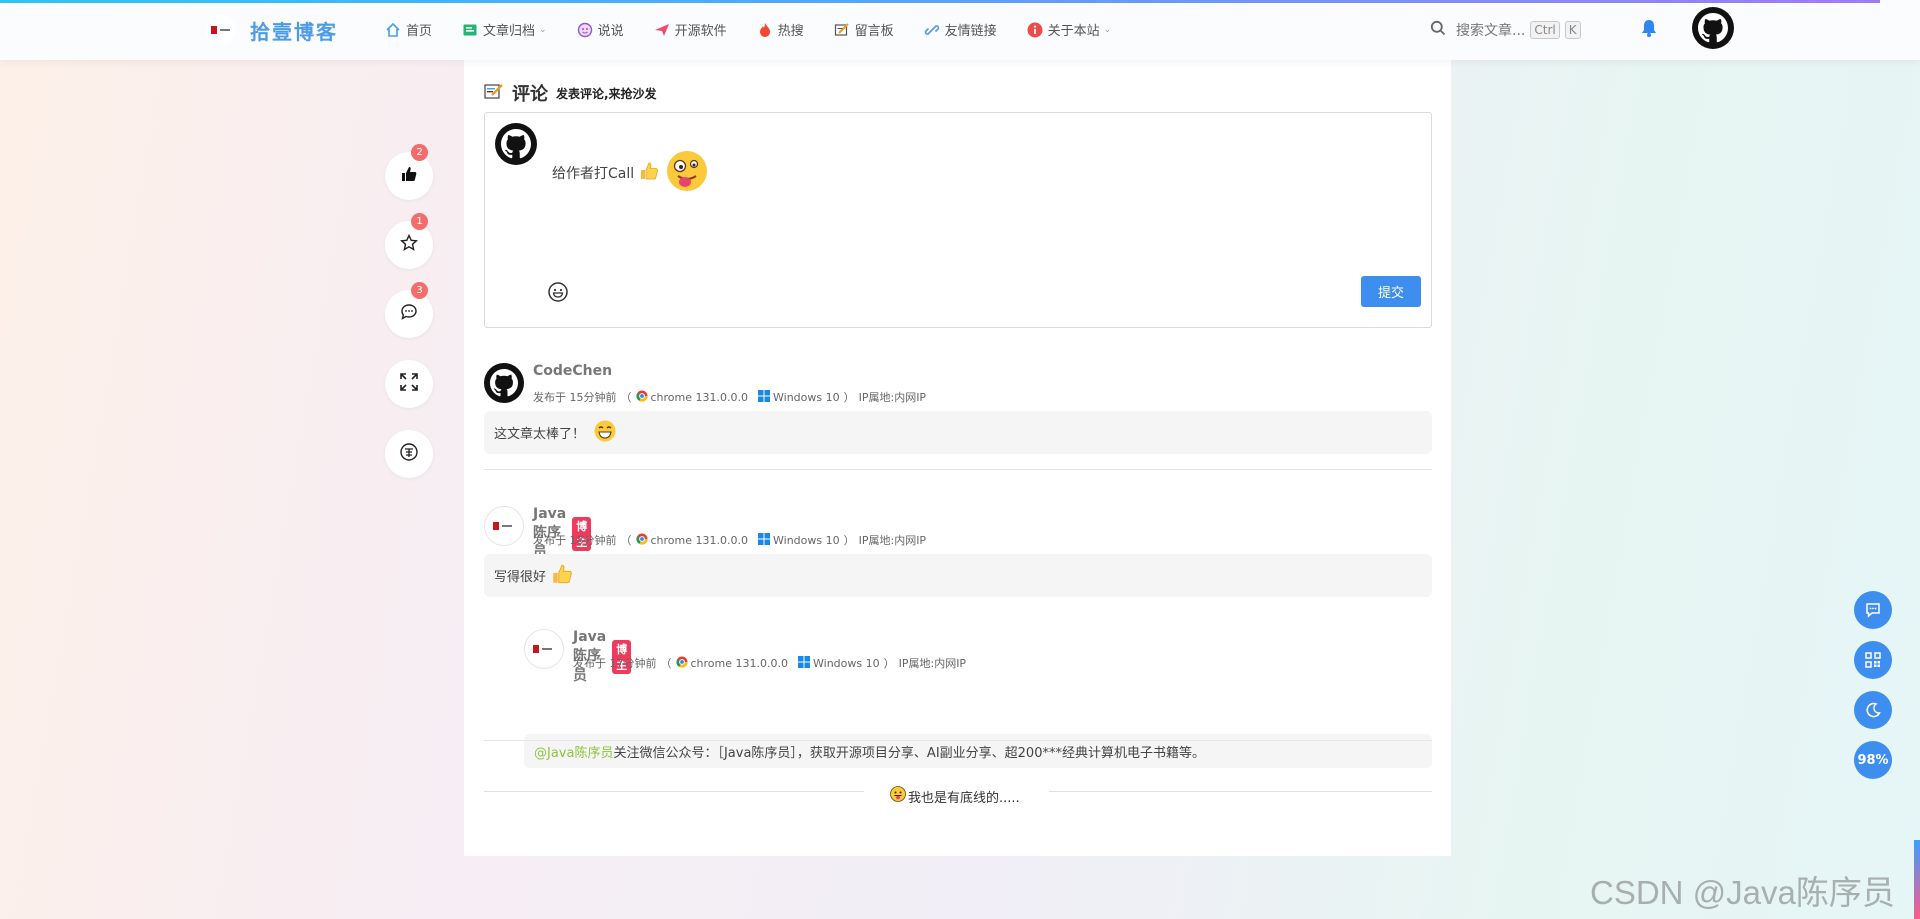  Describe the element at coordinates (573, 751) in the screenshot. I see `reply-mention: @Java陈序员` at that location.